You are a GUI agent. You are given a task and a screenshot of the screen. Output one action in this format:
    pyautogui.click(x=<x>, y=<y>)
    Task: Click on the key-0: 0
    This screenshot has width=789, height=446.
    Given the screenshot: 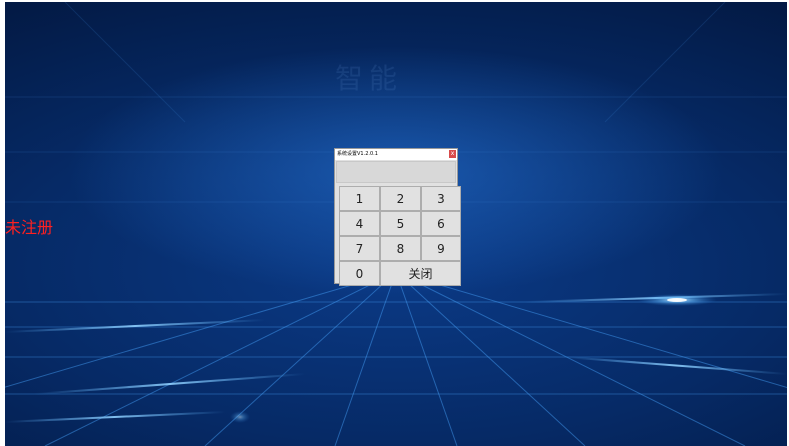 What is the action you would take?
    pyautogui.click(x=359, y=273)
    